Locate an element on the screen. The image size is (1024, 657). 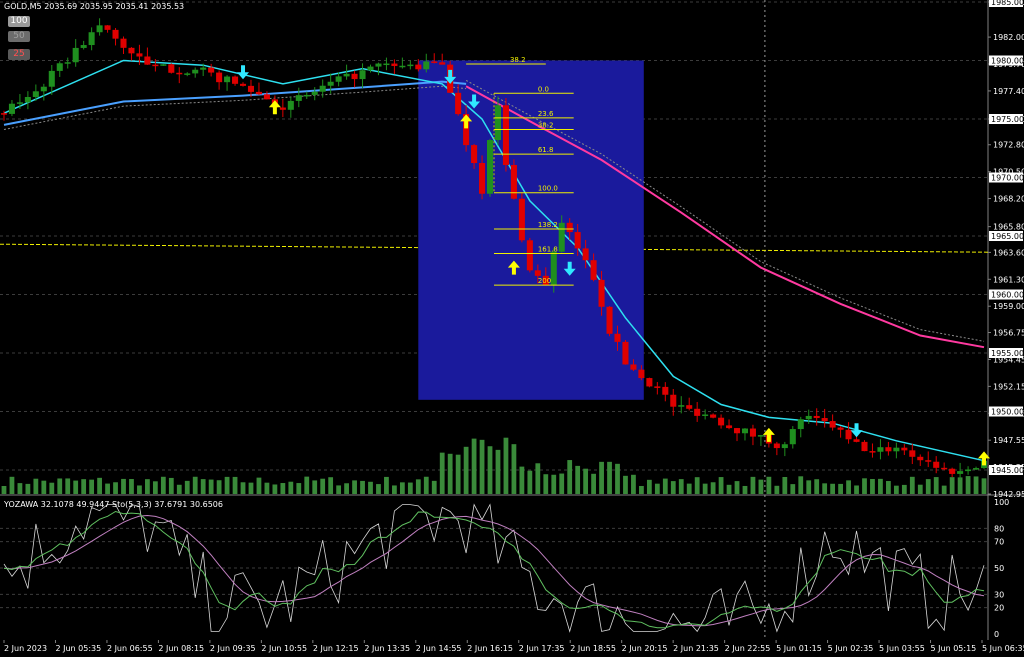
y-tick-label: 1977.40 is located at coordinates (1008, 91).